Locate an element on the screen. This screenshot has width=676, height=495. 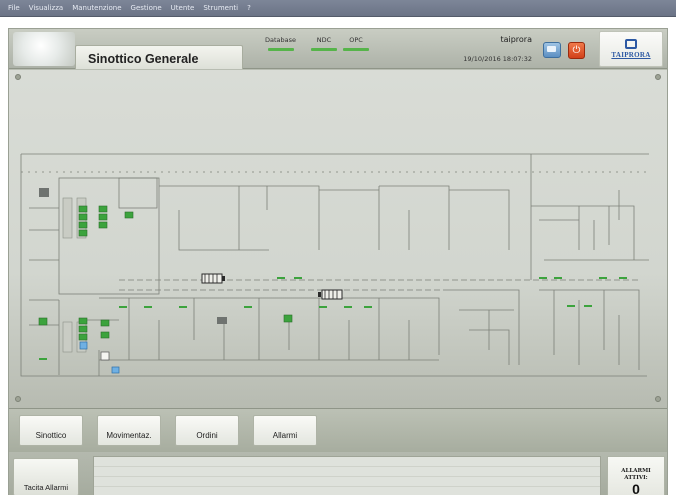
alarm-list is located at coordinates (347, 475).